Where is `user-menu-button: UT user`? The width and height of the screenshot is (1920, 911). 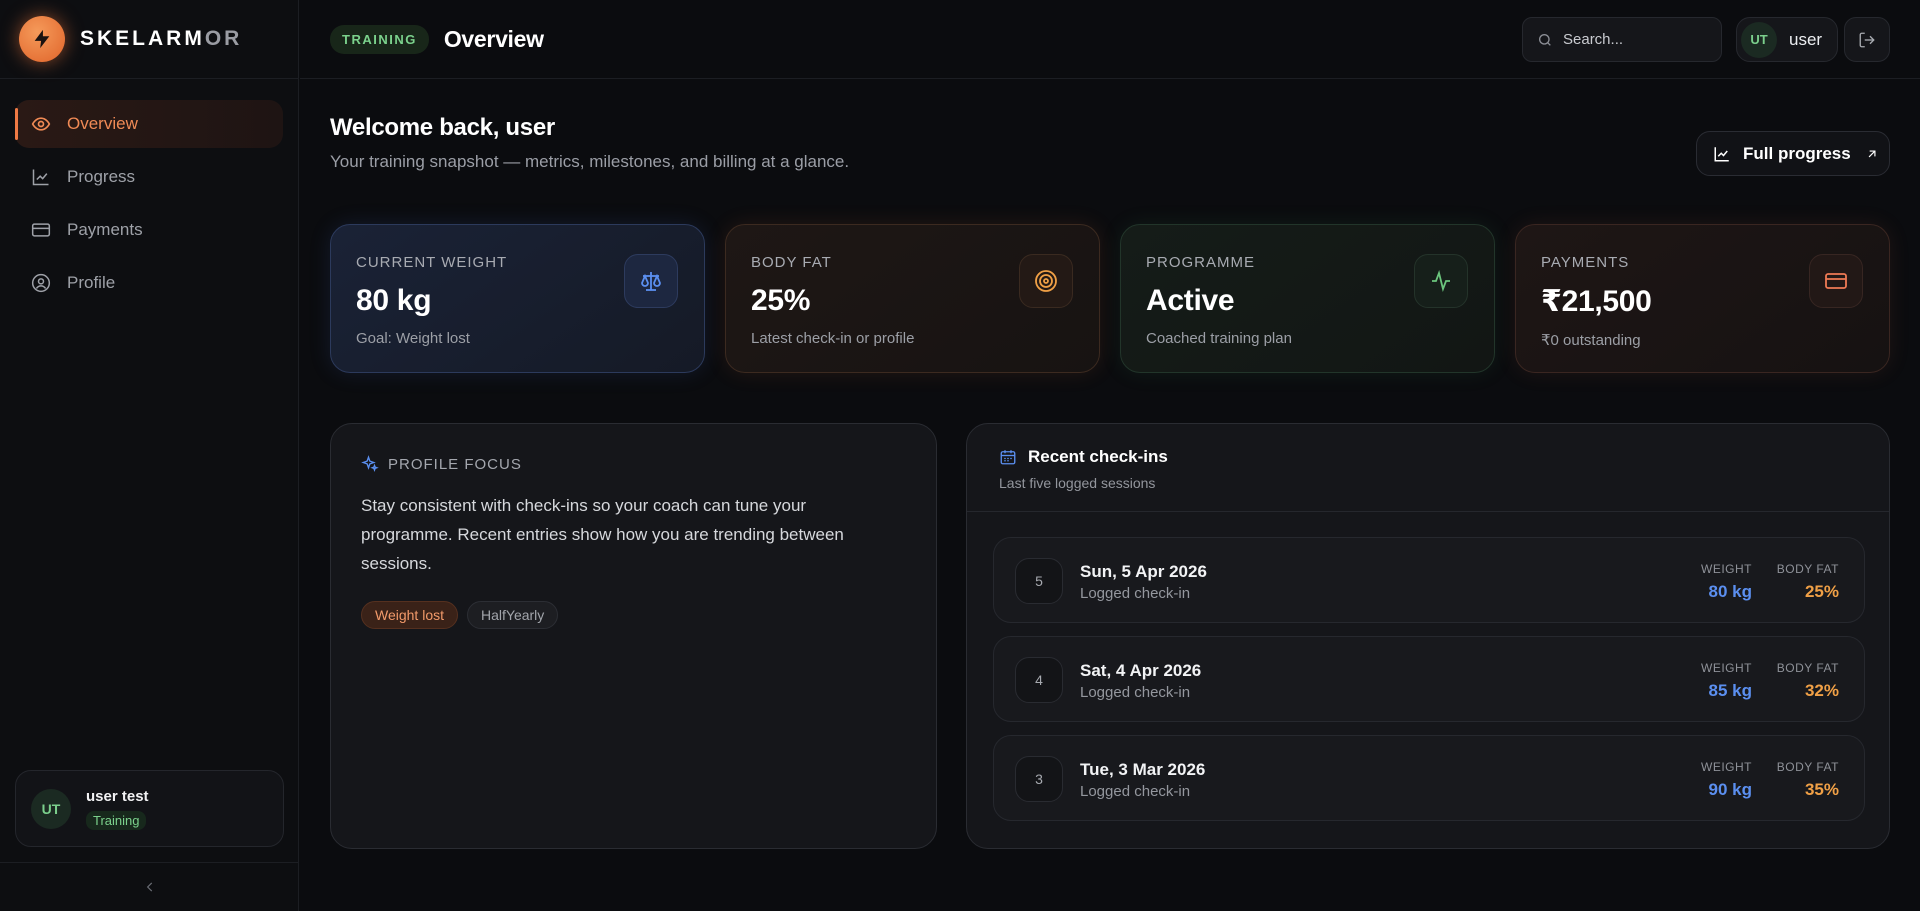
user-menu-button: UT user is located at coordinates (1787, 39).